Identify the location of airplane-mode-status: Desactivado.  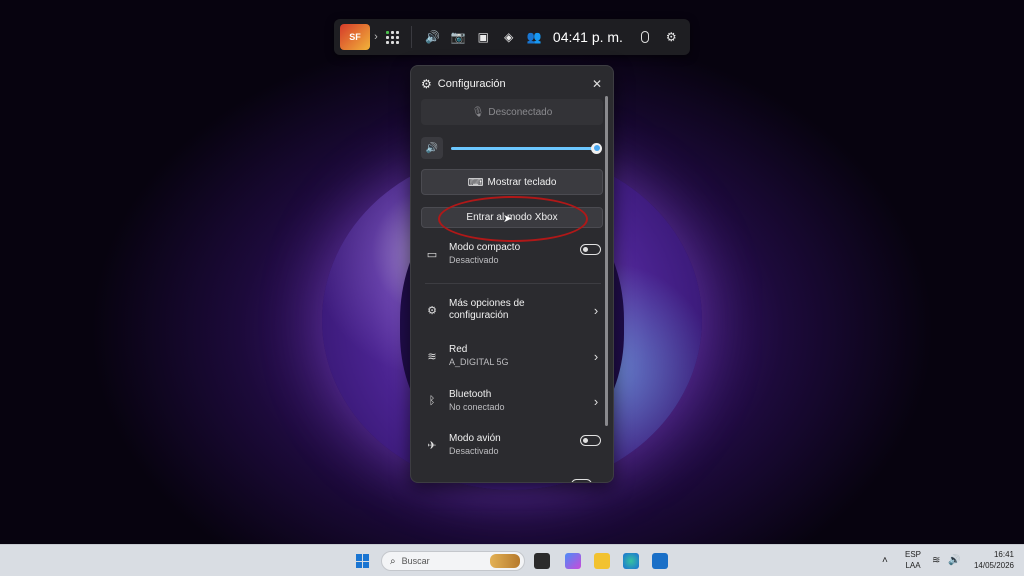
(474, 451).